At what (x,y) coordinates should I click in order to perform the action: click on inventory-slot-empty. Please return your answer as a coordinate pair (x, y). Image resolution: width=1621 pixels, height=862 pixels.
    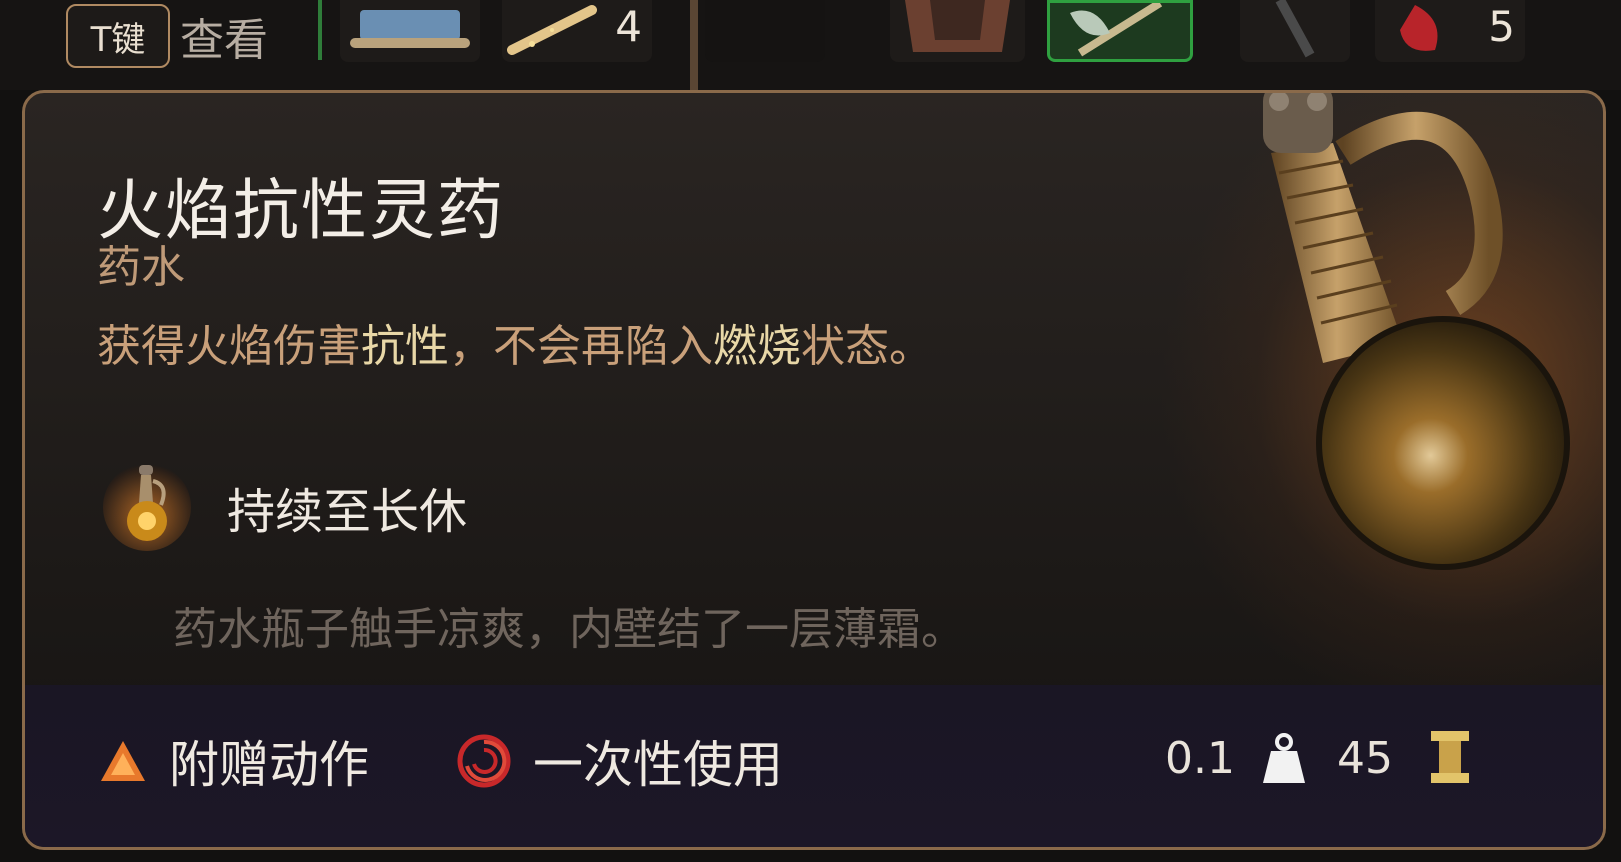
    Looking at the image, I should click on (765, 31).